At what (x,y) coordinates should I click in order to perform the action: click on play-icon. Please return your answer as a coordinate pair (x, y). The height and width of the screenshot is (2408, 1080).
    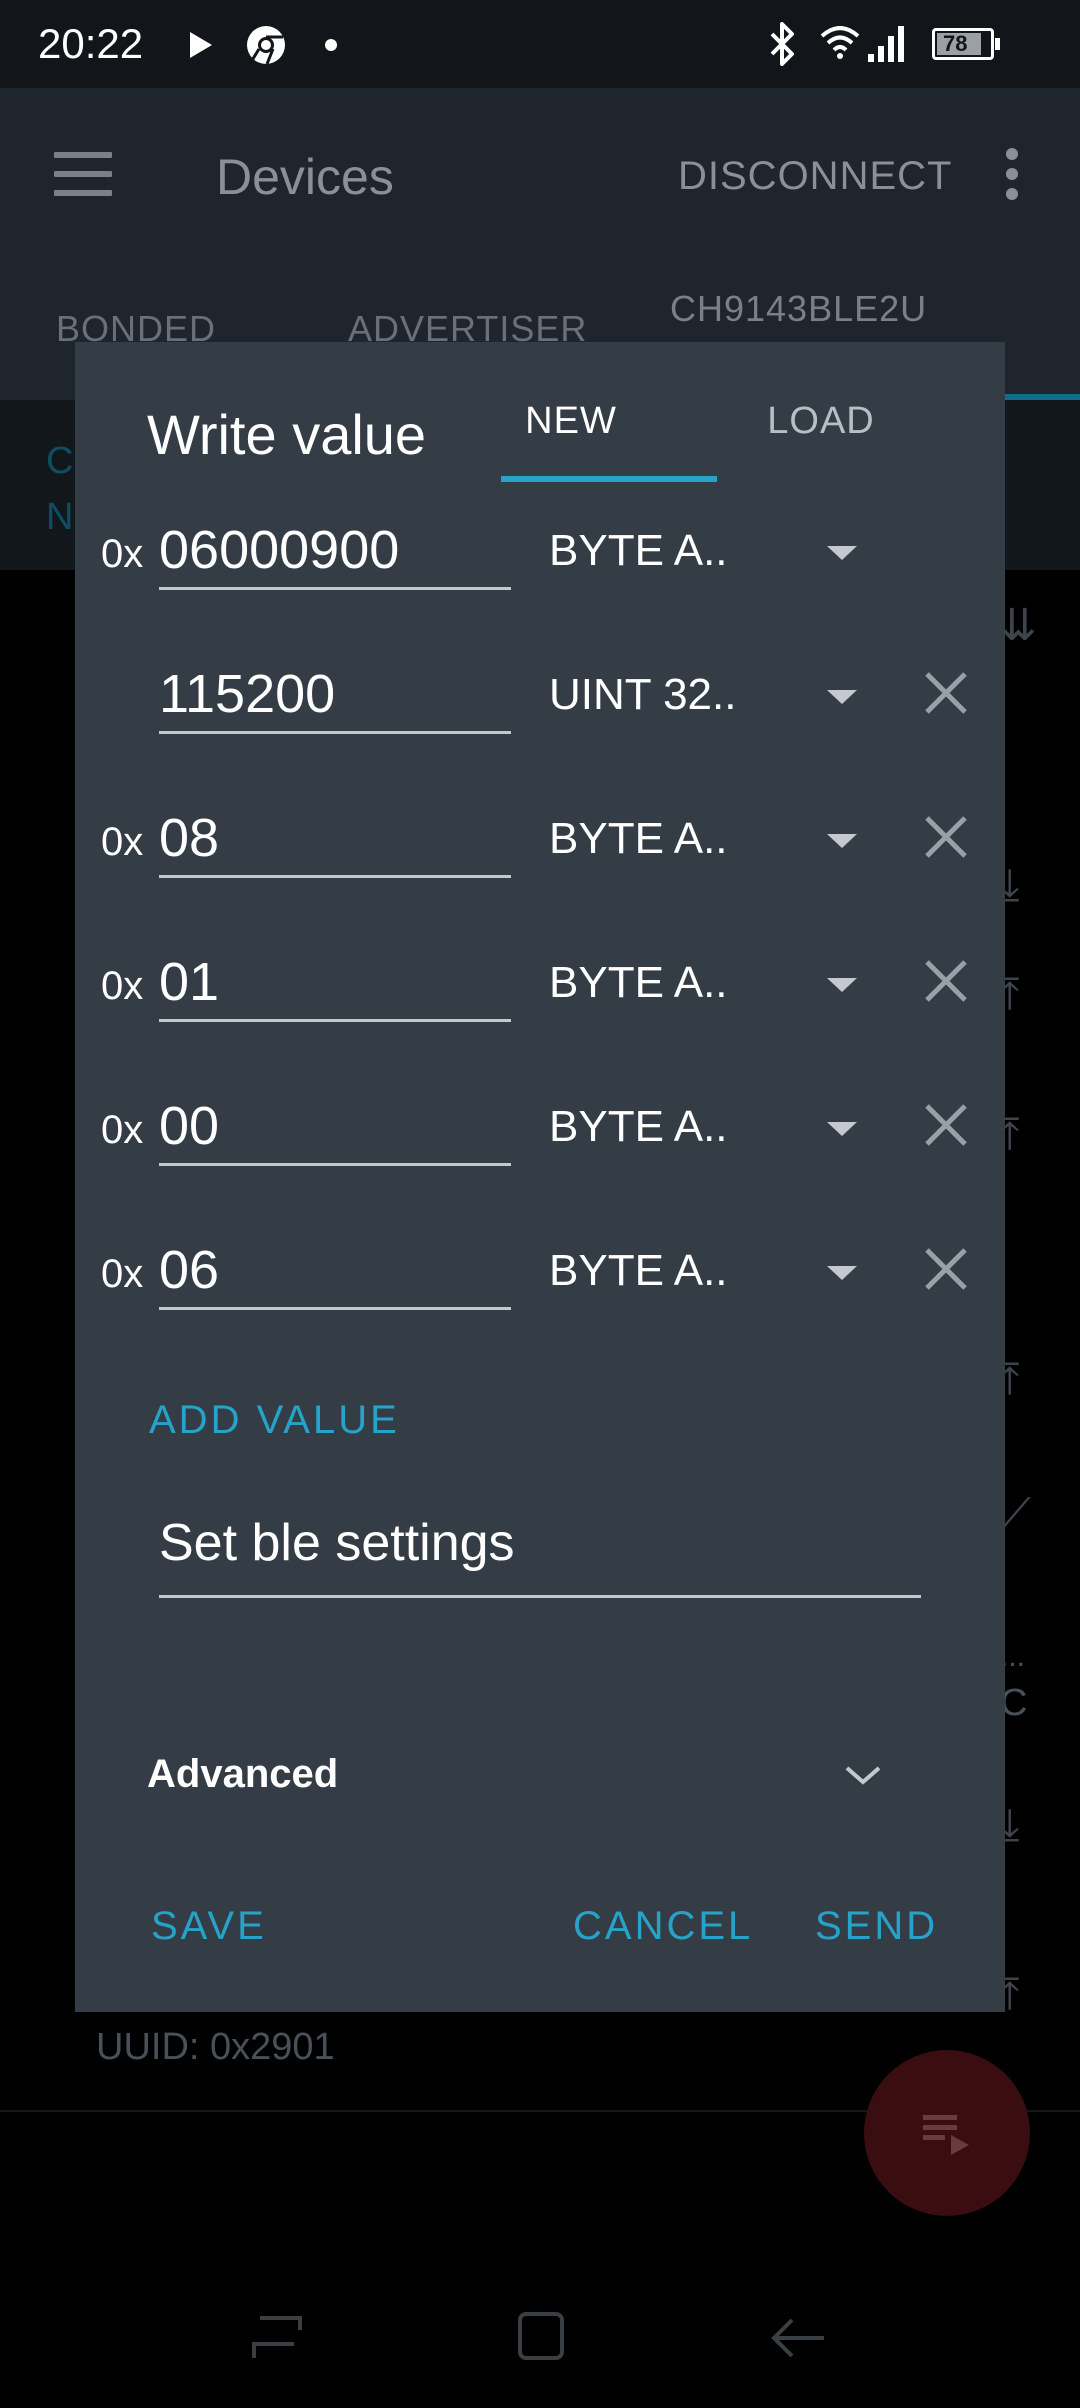
    Looking at the image, I should click on (201, 45).